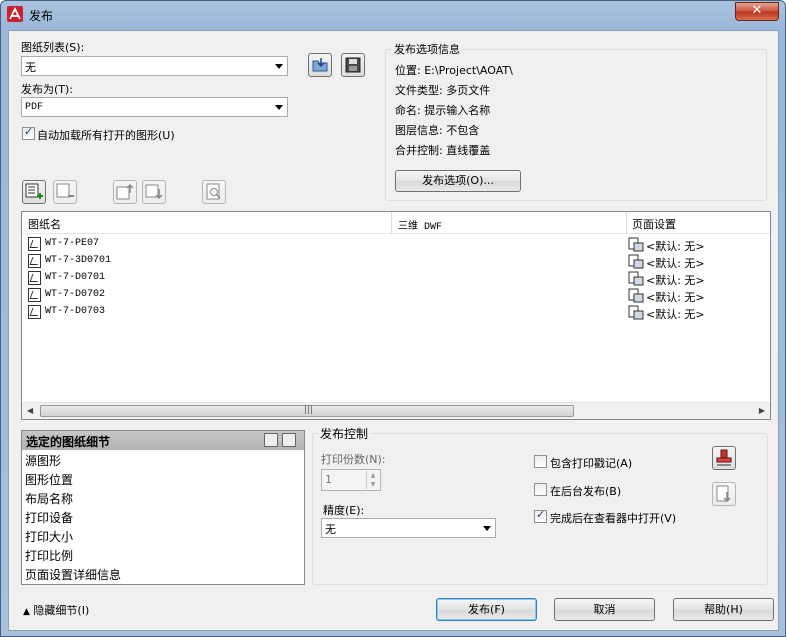 This screenshot has height=637, width=786. I want to click on help-button: 帮助(H), so click(723, 609).